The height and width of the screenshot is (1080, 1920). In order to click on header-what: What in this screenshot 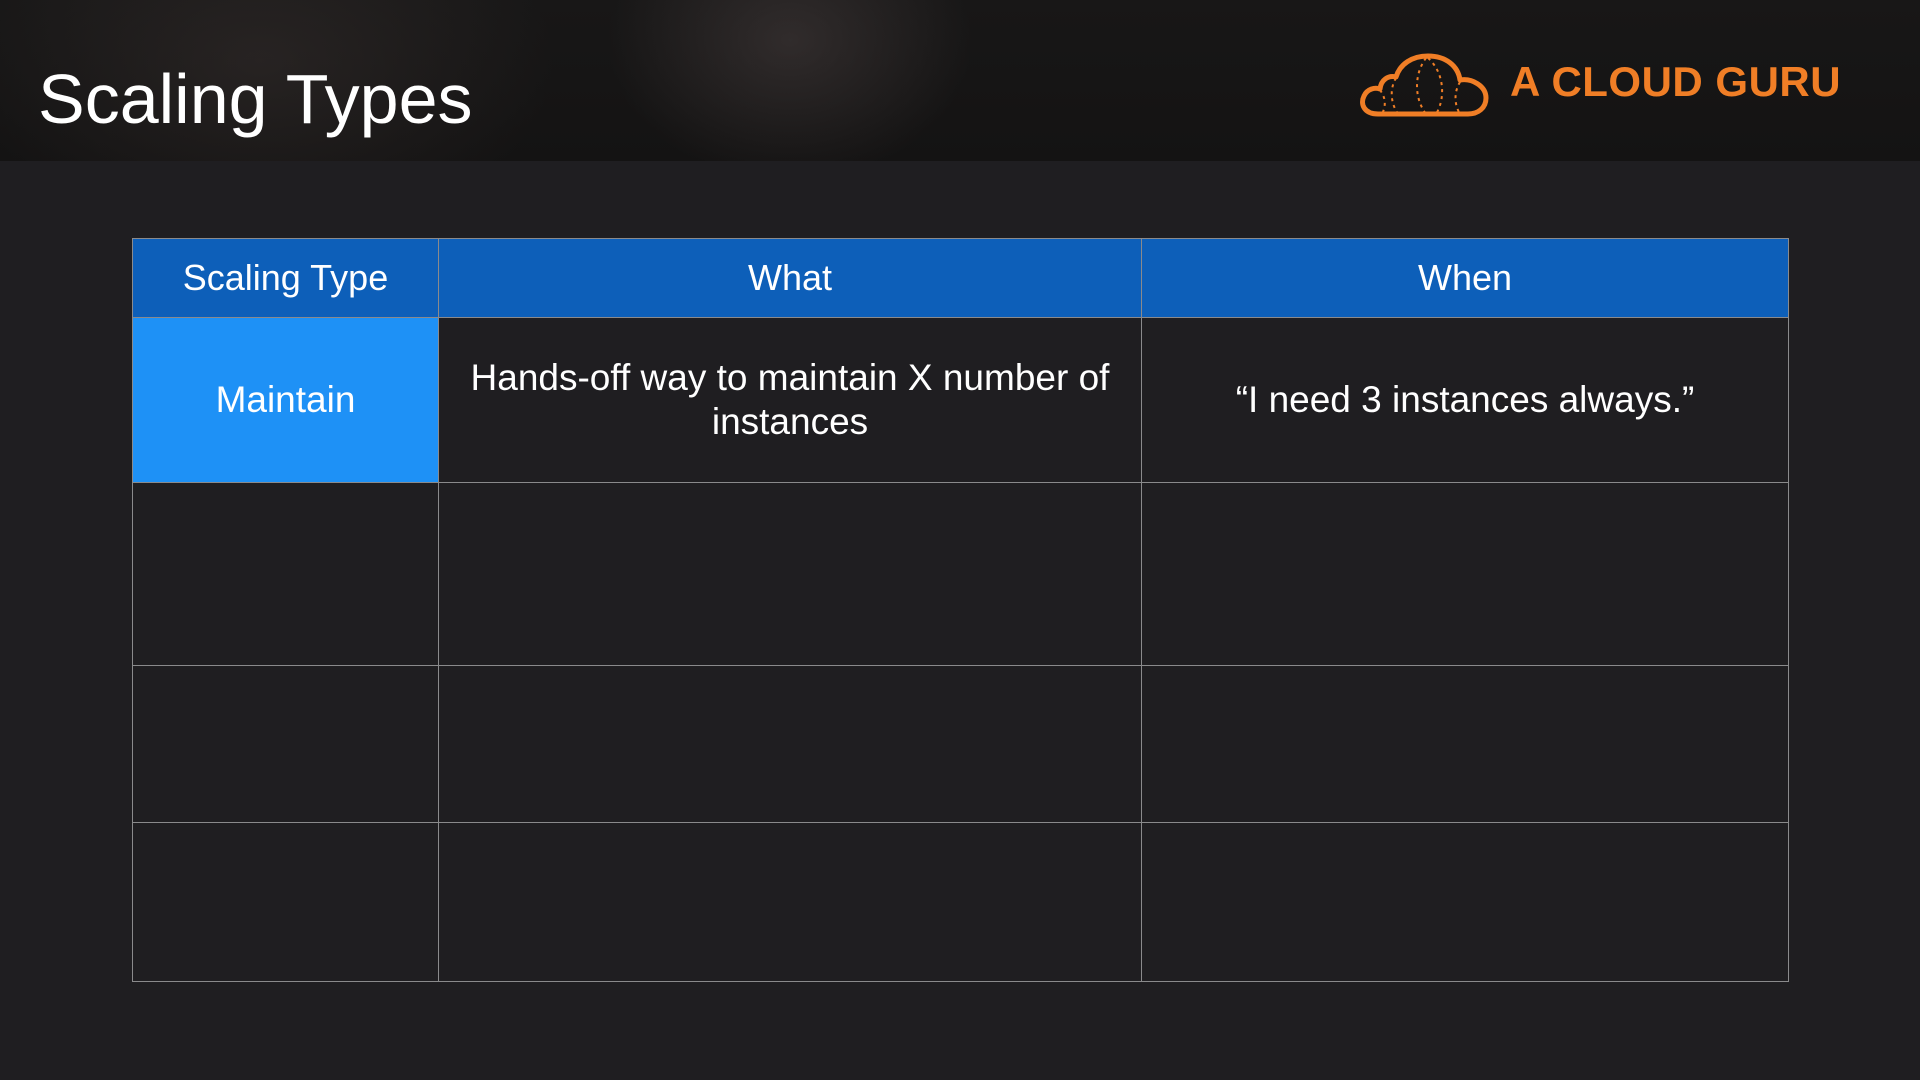, I will do `click(790, 278)`.